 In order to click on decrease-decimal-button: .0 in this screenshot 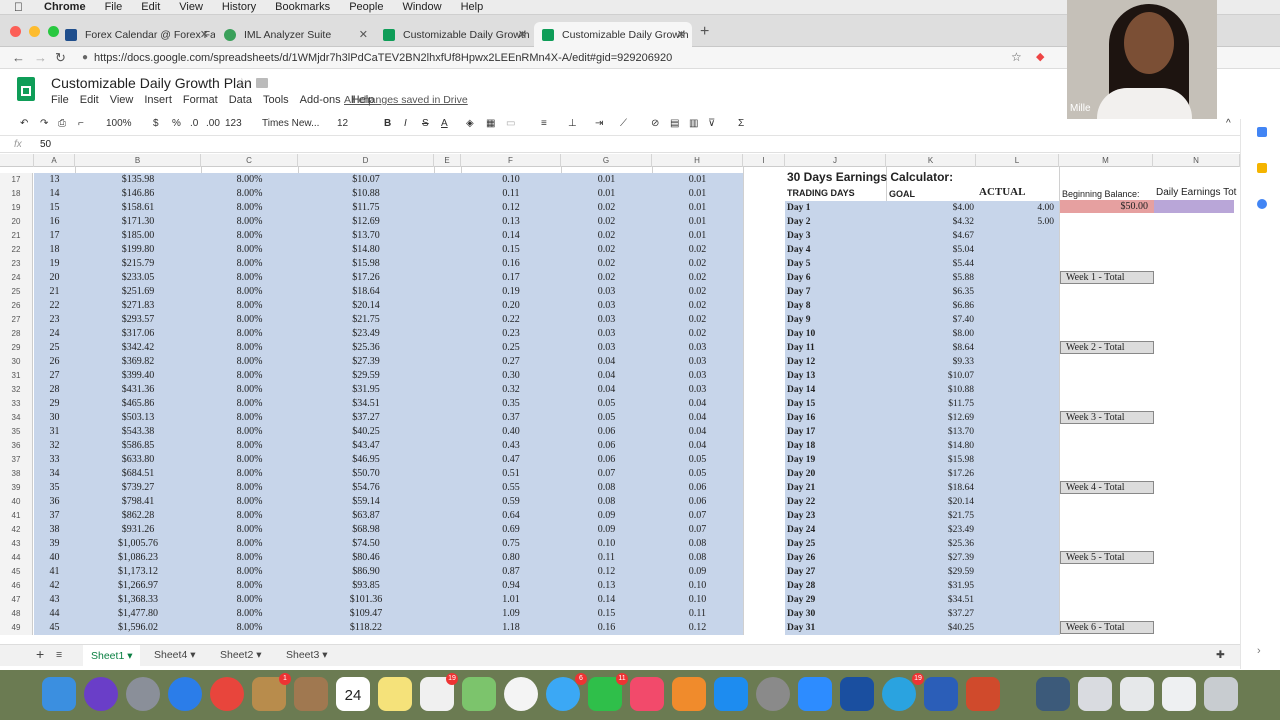, I will do `click(194, 123)`.